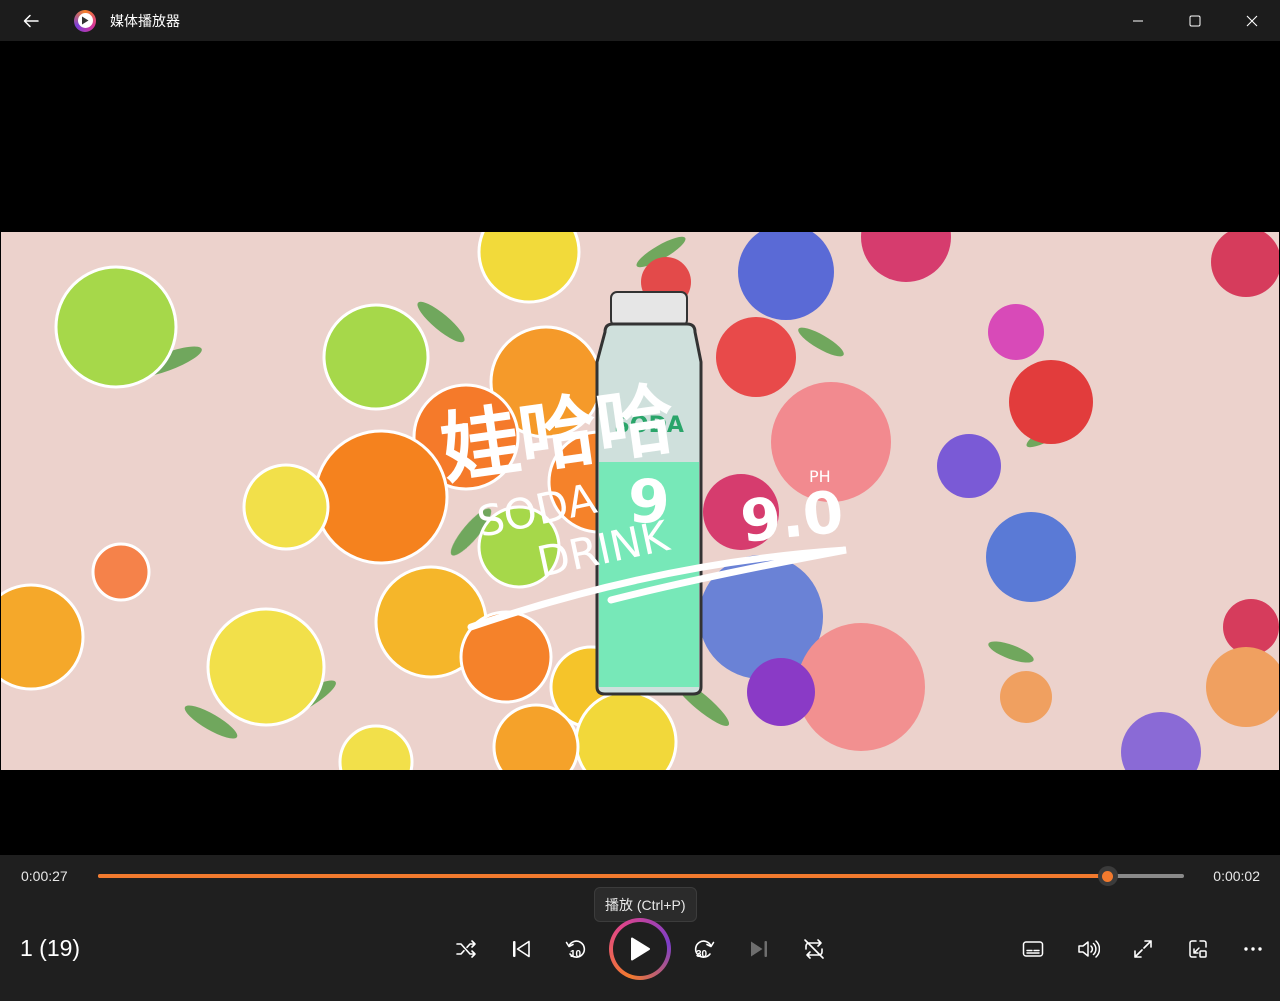 The width and height of the screenshot is (1280, 1001). I want to click on seek-thumb, so click(1107, 876).